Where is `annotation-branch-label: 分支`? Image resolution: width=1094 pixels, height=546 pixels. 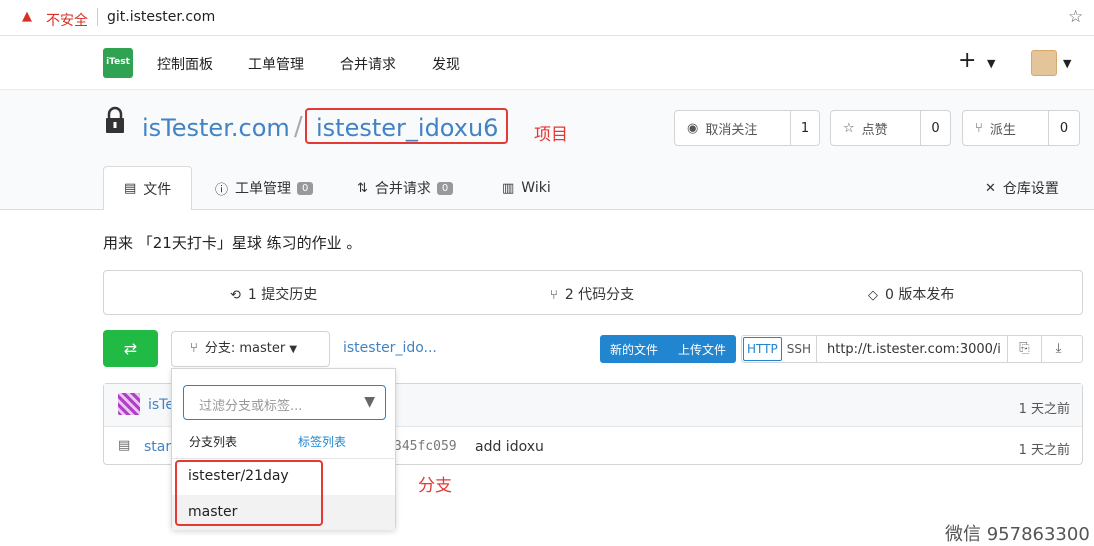
annotation-branch-label: 分支 is located at coordinates (435, 486).